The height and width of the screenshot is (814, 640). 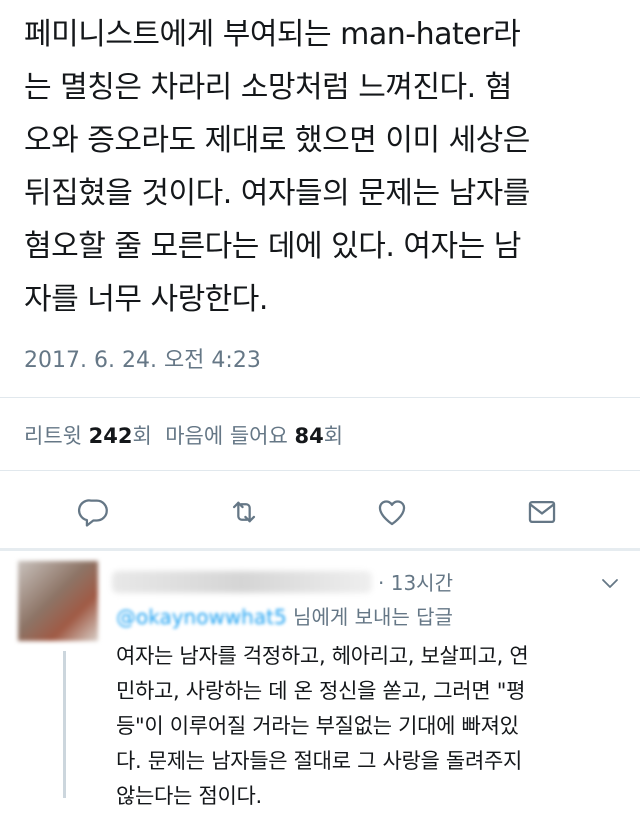 What do you see at coordinates (308, 436) in the screenshot?
I see `likes-count: 84` at bounding box center [308, 436].